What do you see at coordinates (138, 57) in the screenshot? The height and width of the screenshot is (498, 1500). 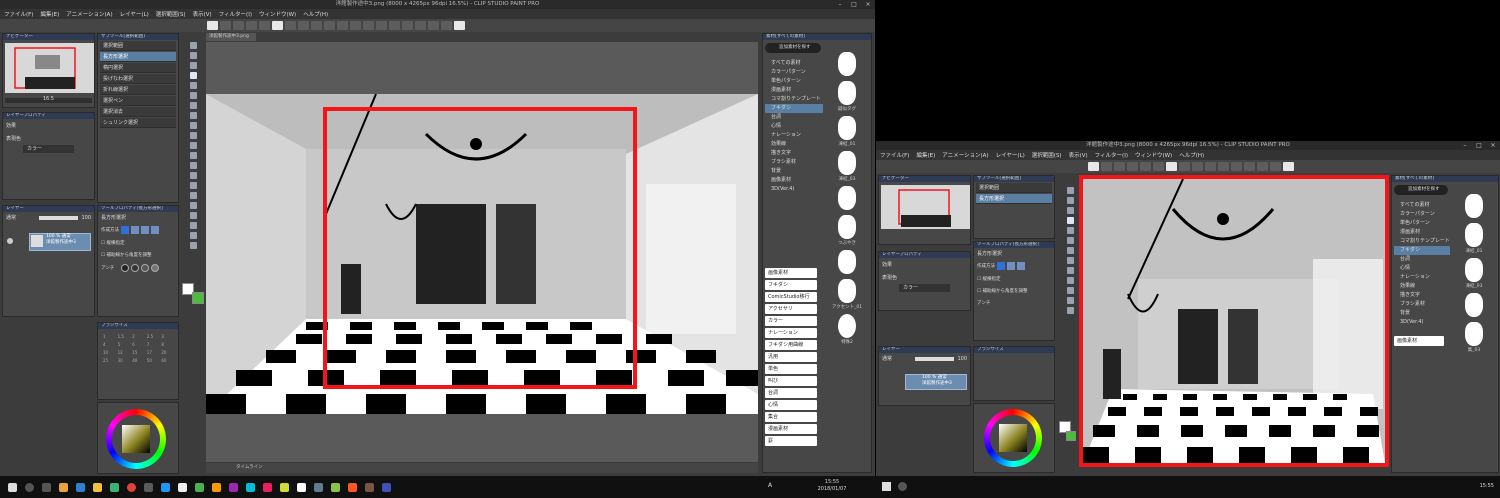 I see `subtool-rect-select: 長方形選択` at bounding box center [138, 57].